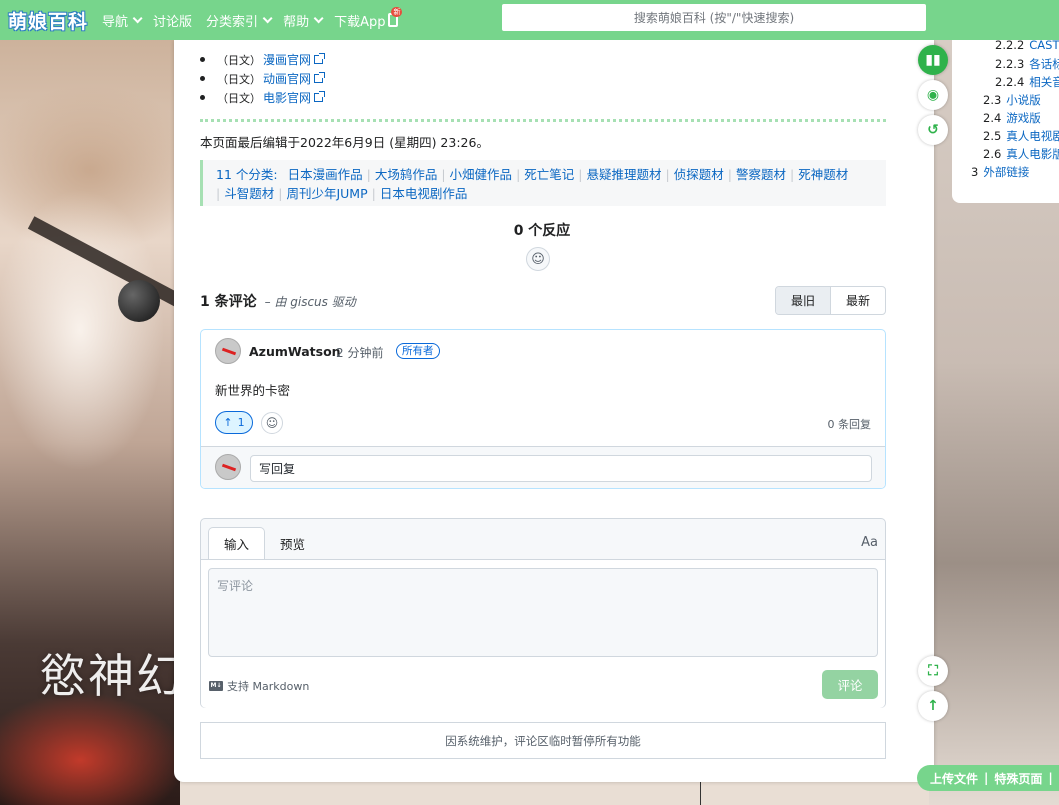  Describe the element at coordinates (1000, 172) in the screenshot. I see `toc-item: 3 外部链接` at that location.